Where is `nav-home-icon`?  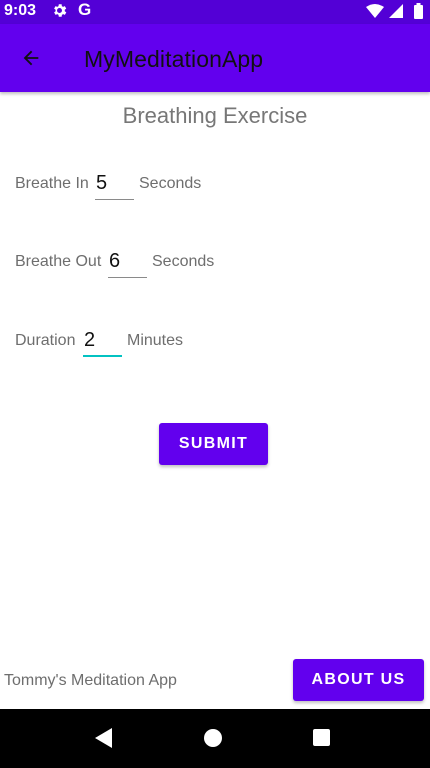
nav-home-icon is located at coordinates (213, 738).